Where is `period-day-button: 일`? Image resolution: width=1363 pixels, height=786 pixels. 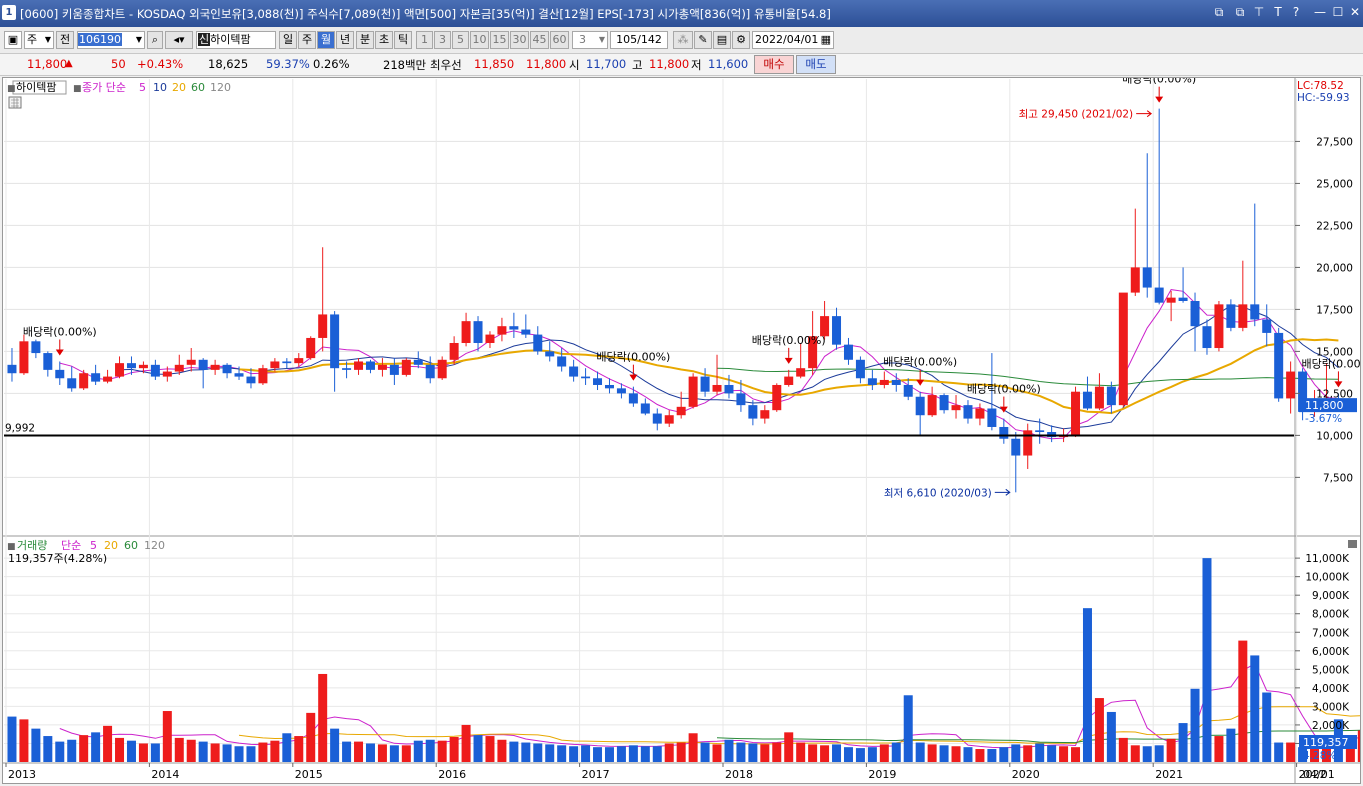
period-day-button: 일 is located at coordinates (288, 40).